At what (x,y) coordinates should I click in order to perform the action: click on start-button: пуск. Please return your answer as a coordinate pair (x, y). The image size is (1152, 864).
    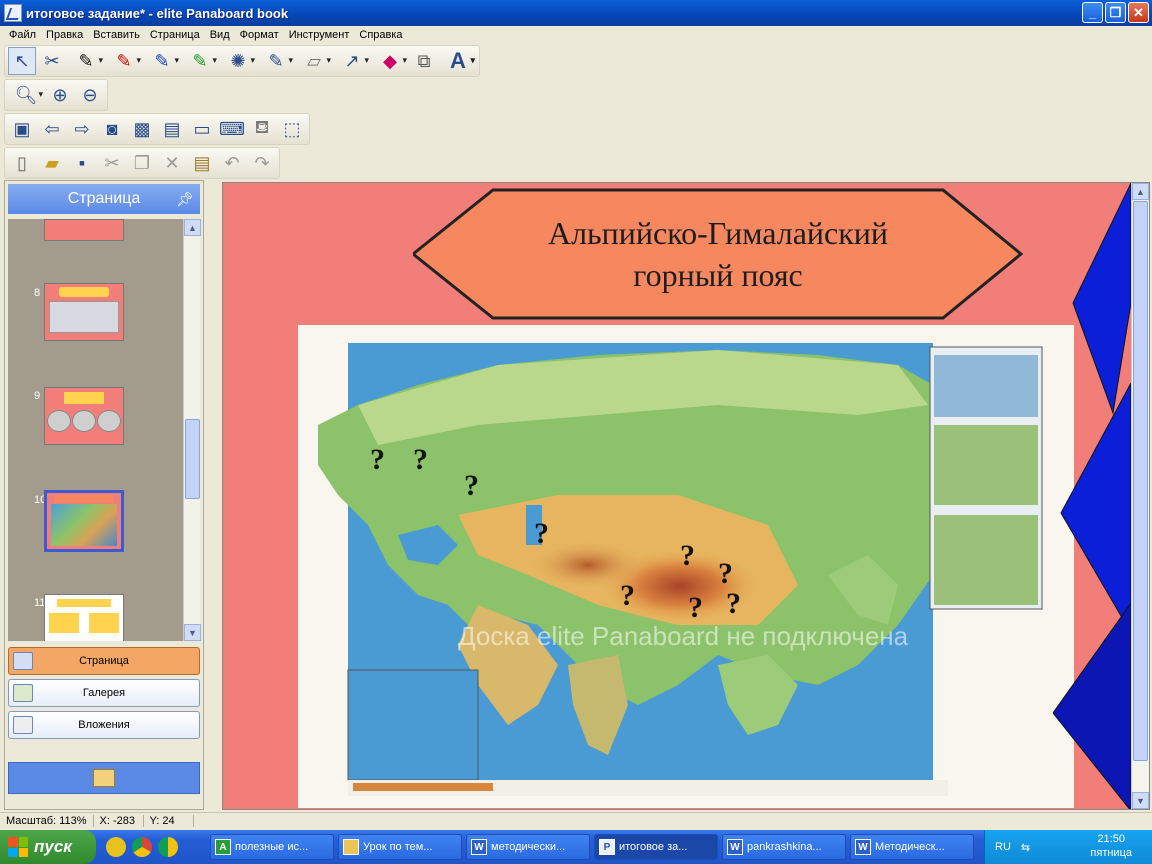
    Looking at the image, I should click on (48, 847).